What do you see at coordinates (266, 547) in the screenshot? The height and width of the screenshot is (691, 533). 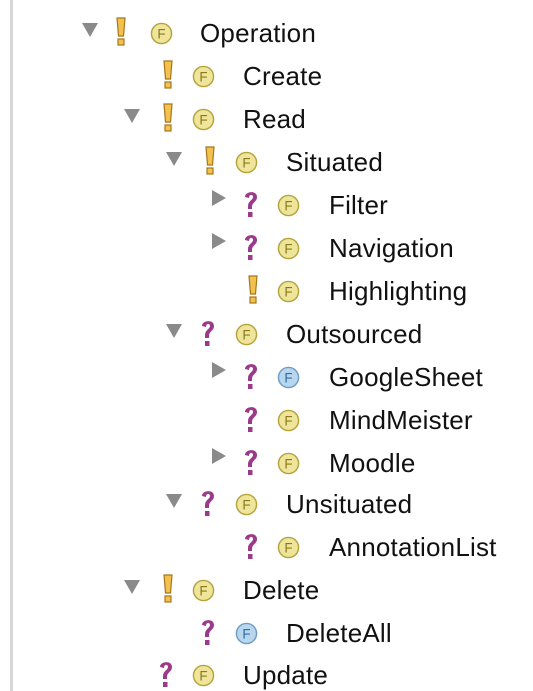 I see `row-annotationlist: F AnnotationList` at bounding box center [266, 547].